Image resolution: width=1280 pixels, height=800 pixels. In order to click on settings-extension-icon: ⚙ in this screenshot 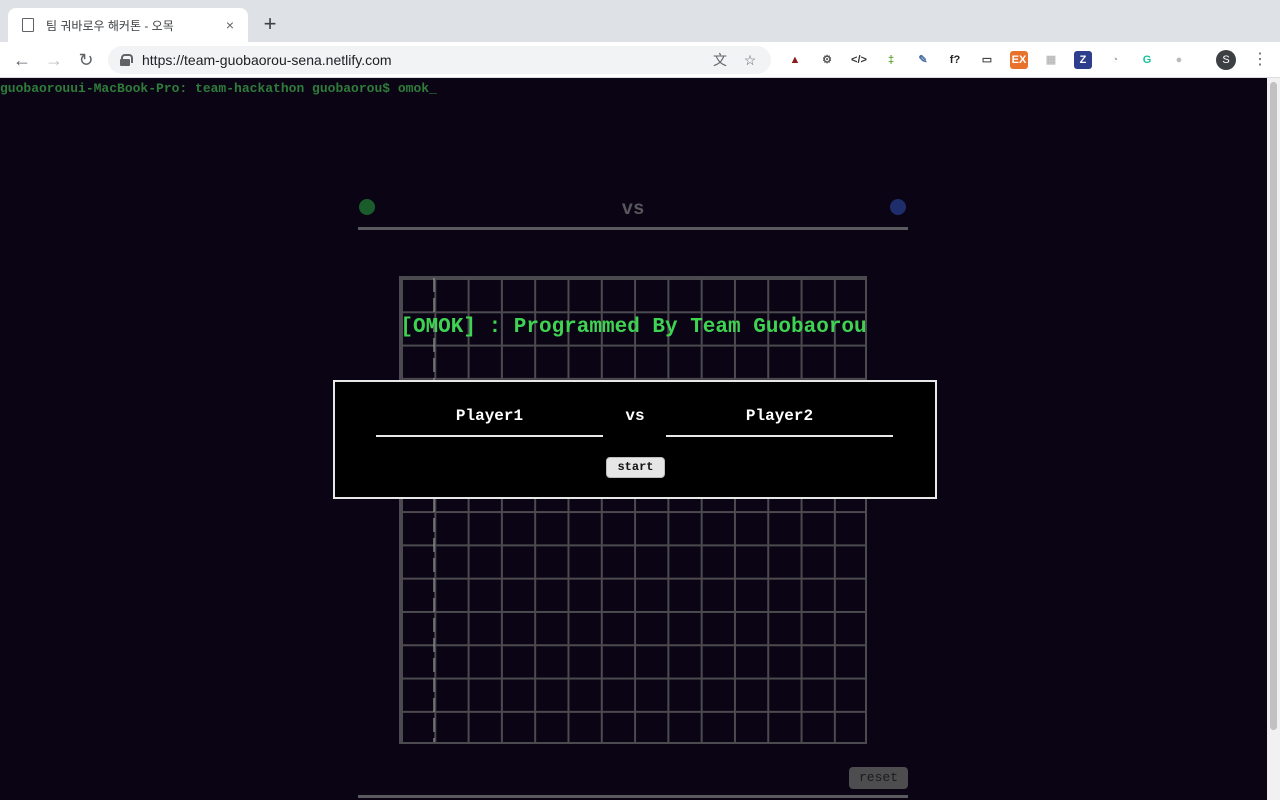, I will do `click(827, 60)`.